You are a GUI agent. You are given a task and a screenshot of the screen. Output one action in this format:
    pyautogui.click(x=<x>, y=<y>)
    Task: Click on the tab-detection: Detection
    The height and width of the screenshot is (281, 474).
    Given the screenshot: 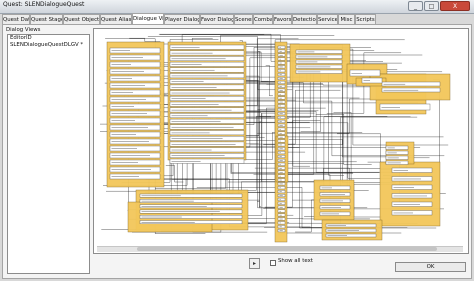 What is the action you would take?
    pyautogui.click(x=304, y=19)
    